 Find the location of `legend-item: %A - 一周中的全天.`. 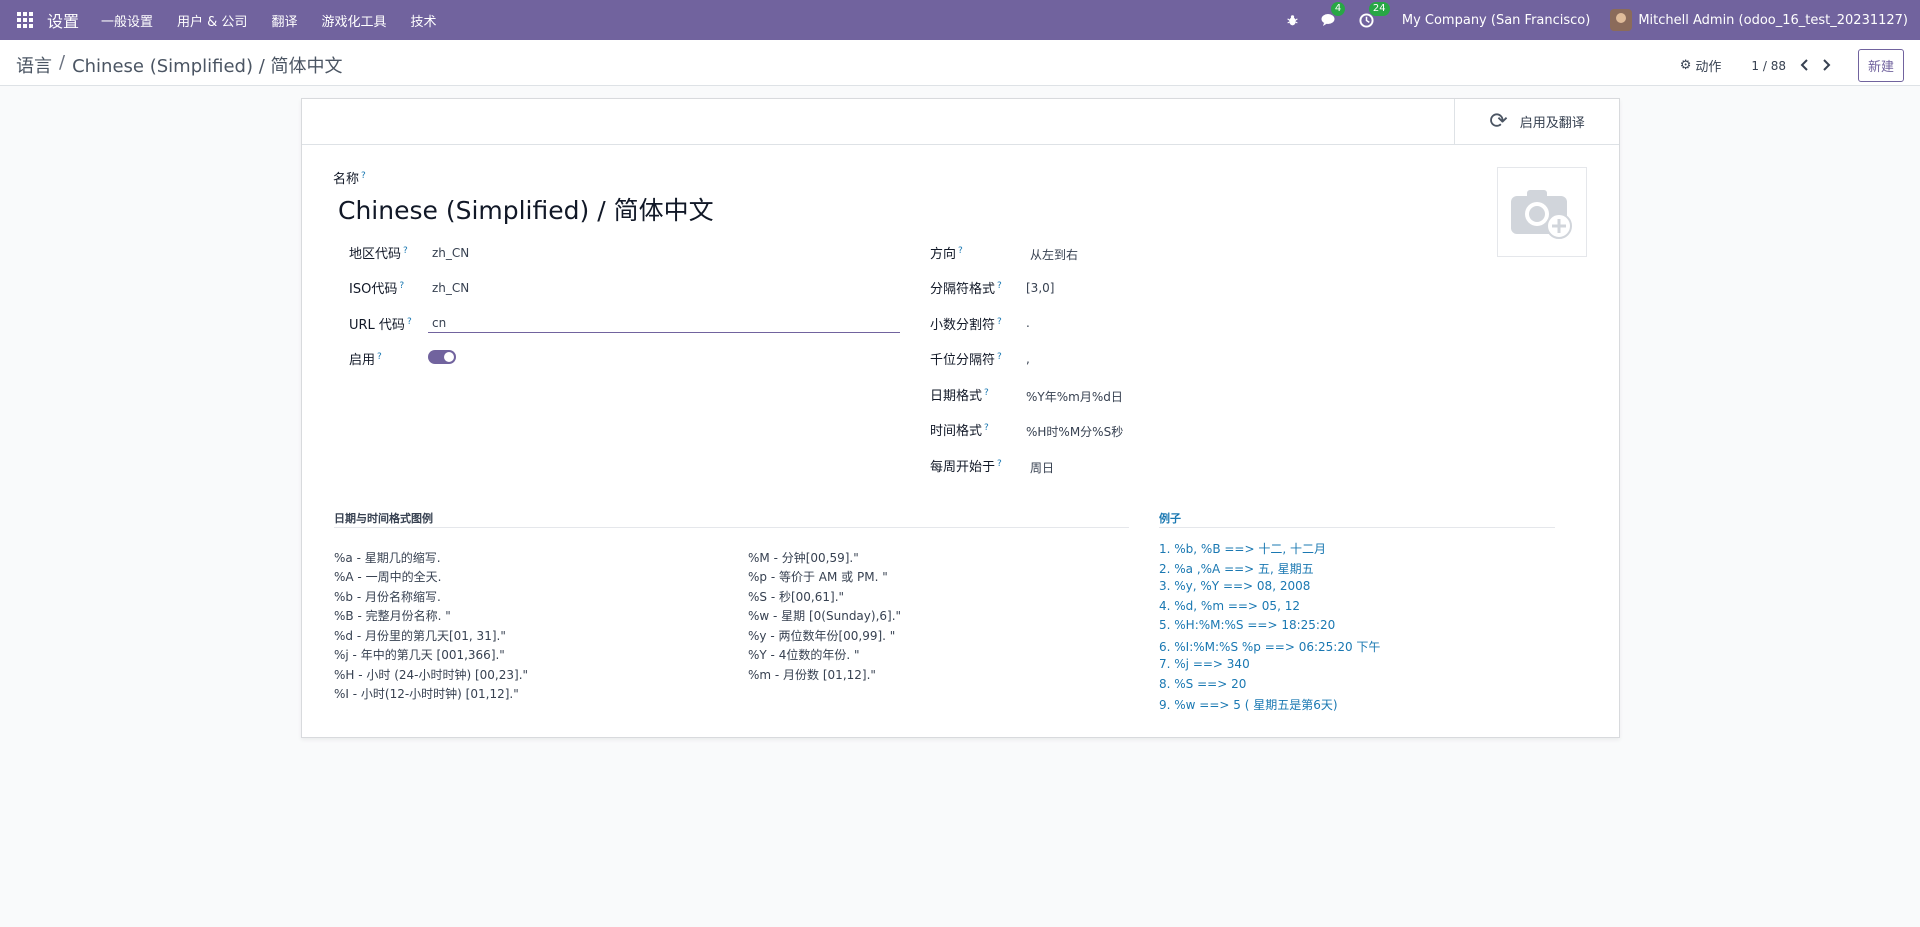

legend-item: %A - 一周中的全天. is located at coordinates (388, 577).